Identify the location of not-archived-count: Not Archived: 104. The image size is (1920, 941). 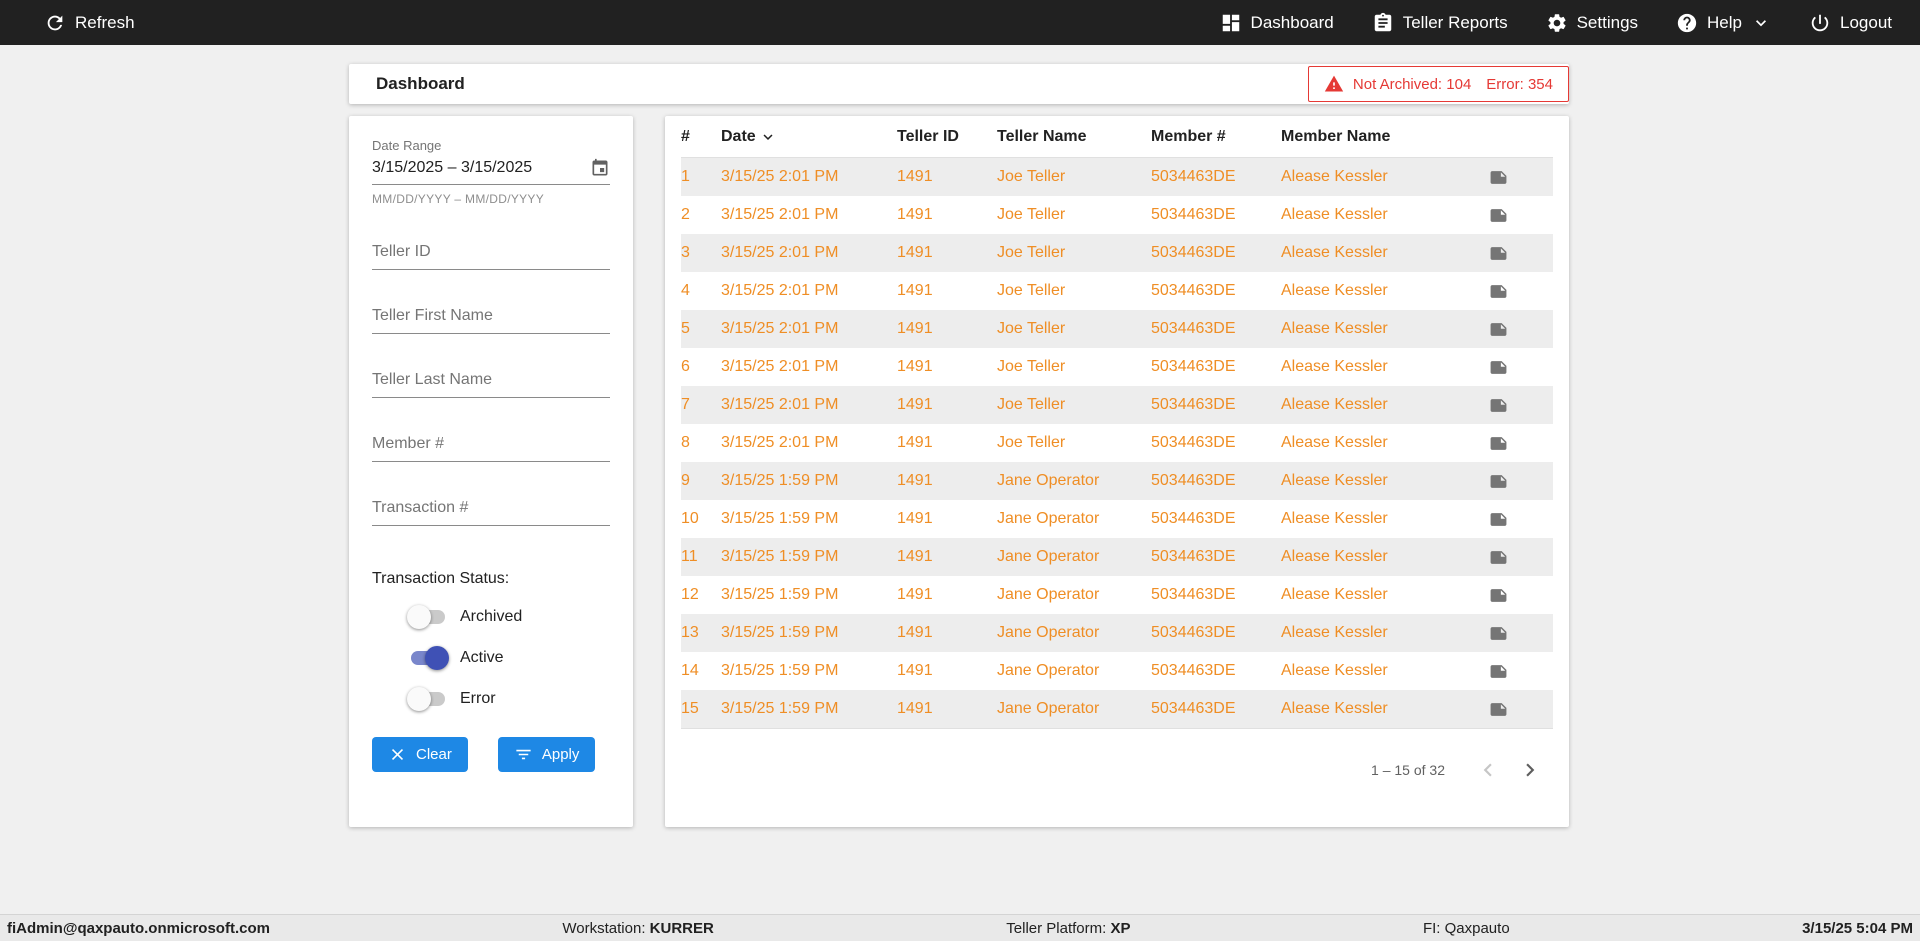
(1412, 84).